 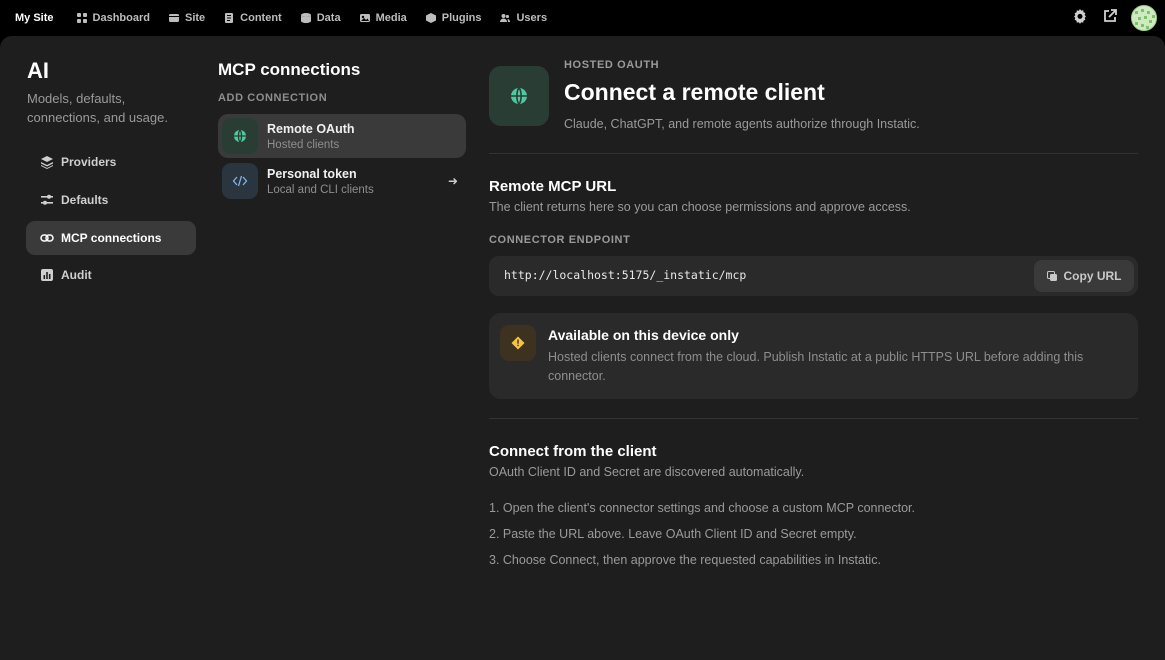 I want to click on nav-label: Media, so click(x=391, y=18).